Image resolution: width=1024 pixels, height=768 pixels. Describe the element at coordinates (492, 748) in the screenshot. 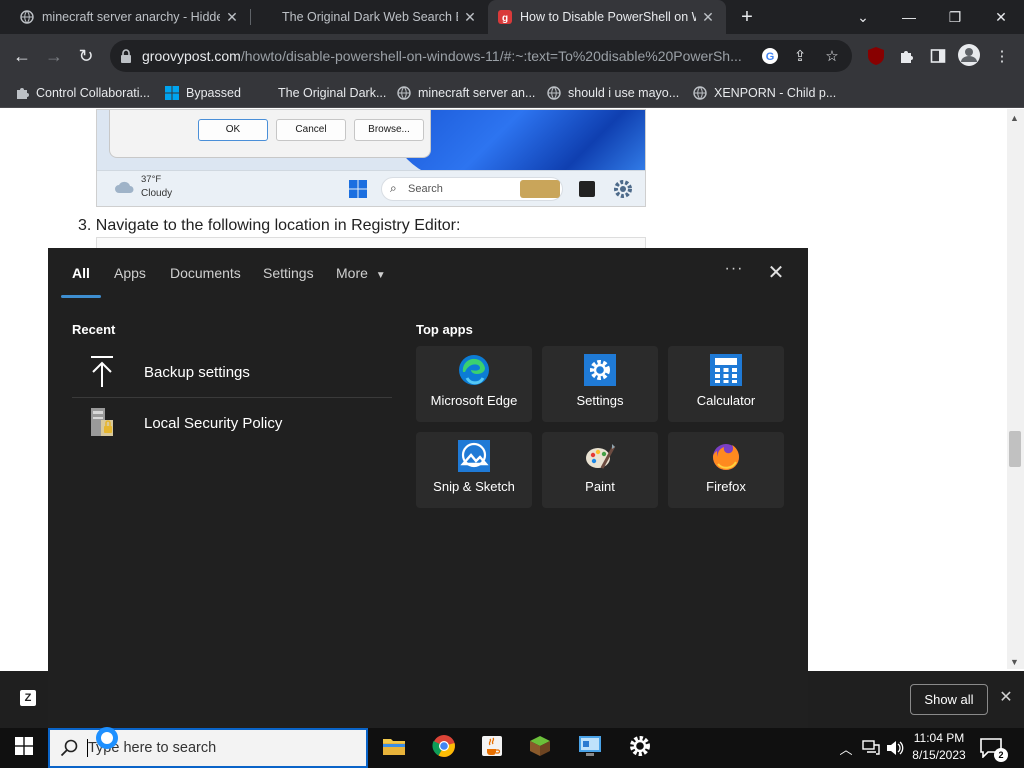

I see `taskbar-java` at that location.